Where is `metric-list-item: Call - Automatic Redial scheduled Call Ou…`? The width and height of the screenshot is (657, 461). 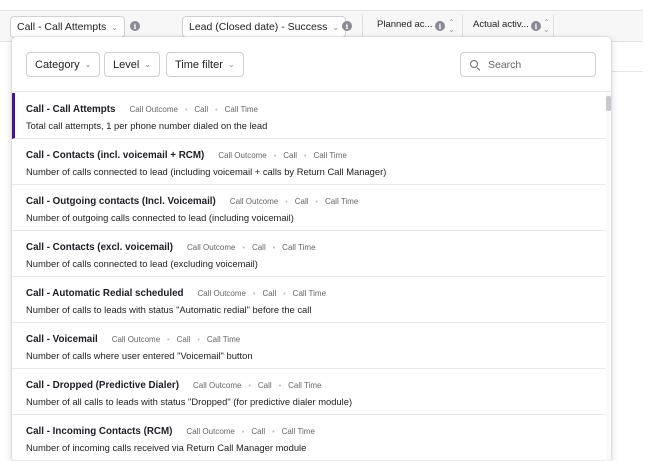
metric-list-item: Call - Automatic Redial scheduled Call Ou… is located at coordinates (309, 300).